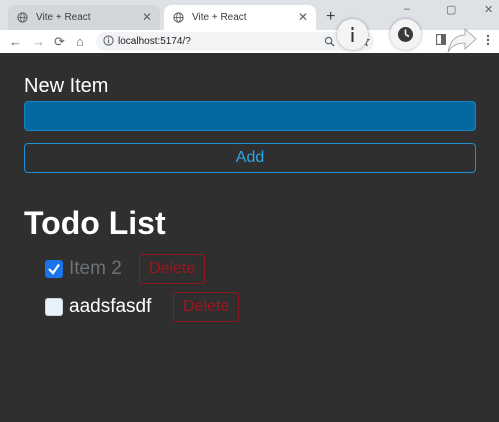  What do you see at coordinates (488, 40) in the screenshot?
I see `menu-kebab-icon` at bounding box center [488, 40].